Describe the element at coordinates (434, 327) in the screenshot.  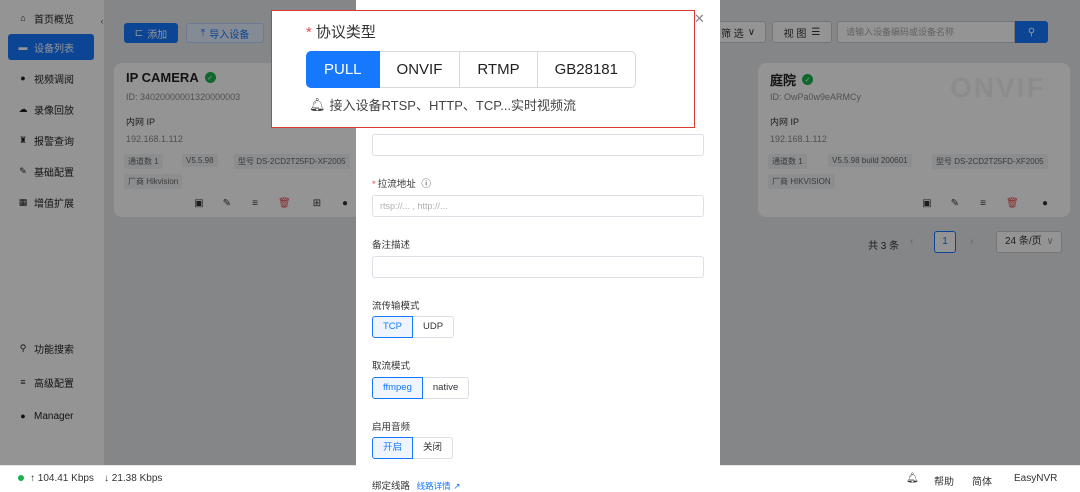
I see `transport-udp-option: UDP` at that location.